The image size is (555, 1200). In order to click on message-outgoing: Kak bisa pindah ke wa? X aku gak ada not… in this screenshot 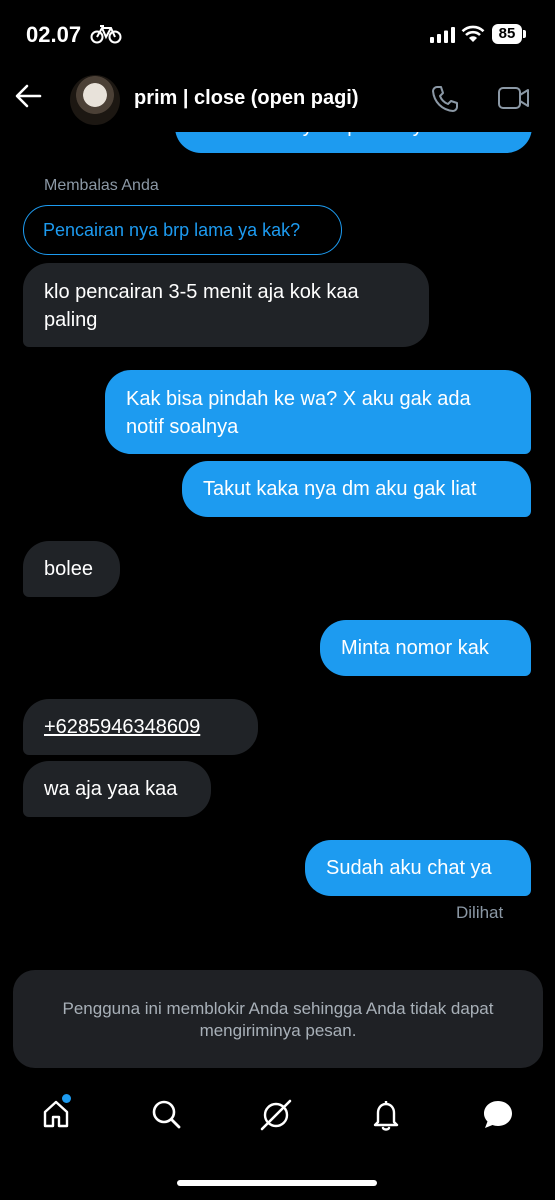, I will do `click(318, 412)`.